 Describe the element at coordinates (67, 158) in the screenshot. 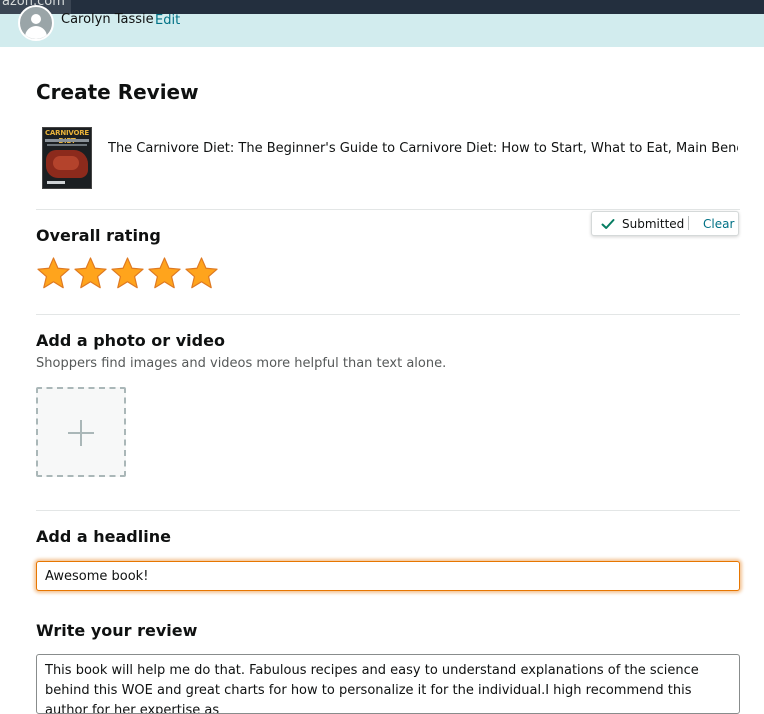

I see `product-cover-image: CARNIVORE DIET` at that location.